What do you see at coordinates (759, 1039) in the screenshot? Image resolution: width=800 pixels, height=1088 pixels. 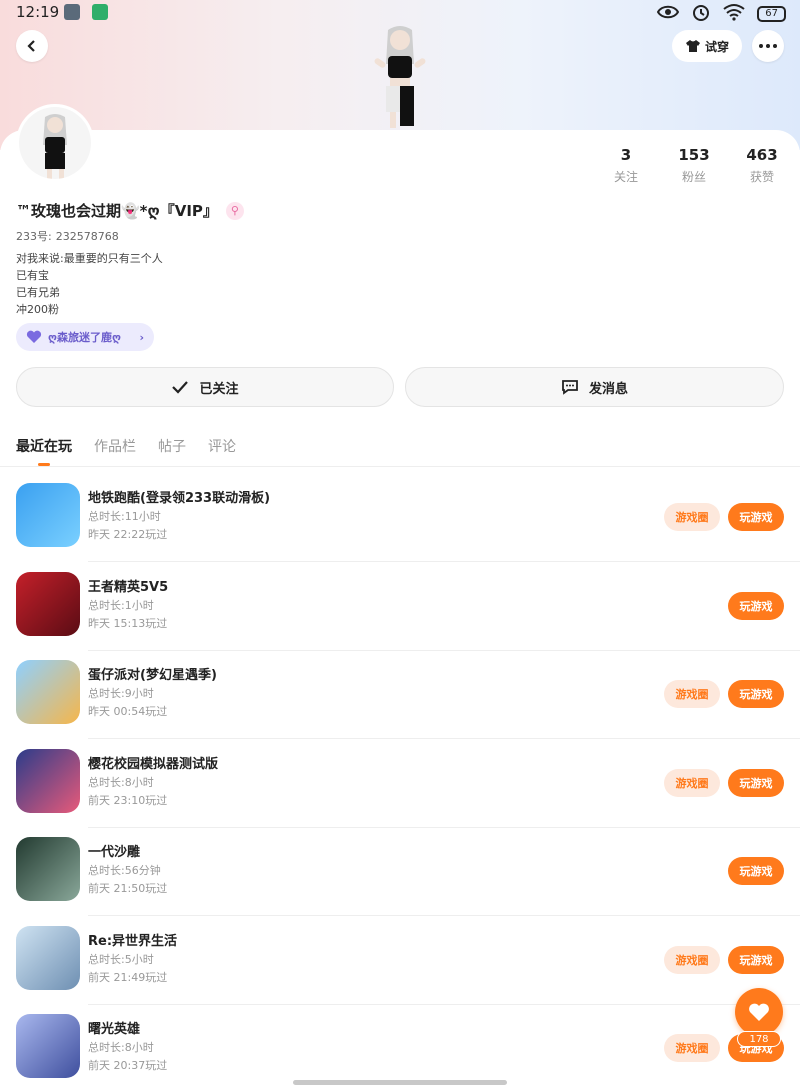 I see `like-count-badge: 178` at bounding box center [759, 1039].